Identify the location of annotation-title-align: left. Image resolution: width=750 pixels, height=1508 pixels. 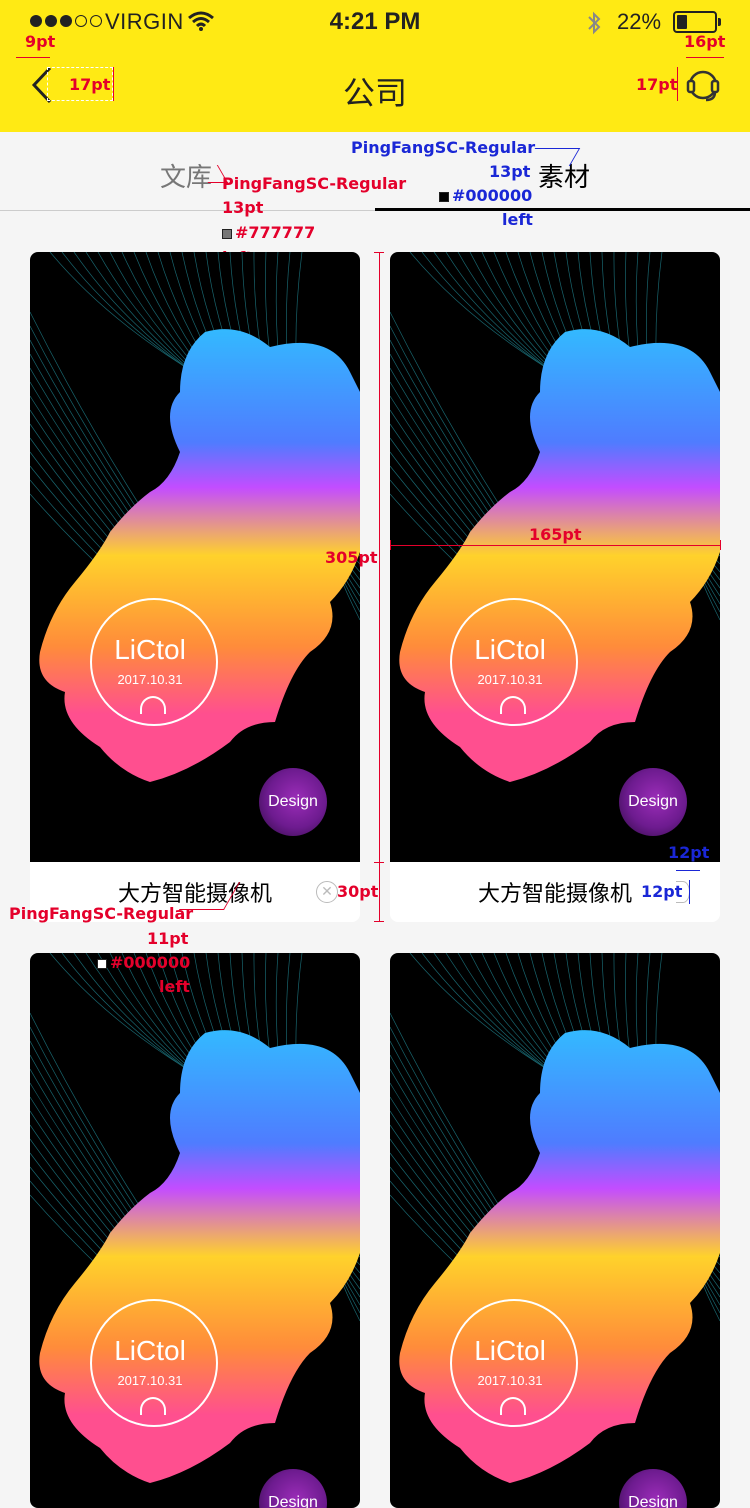
(174, 986).